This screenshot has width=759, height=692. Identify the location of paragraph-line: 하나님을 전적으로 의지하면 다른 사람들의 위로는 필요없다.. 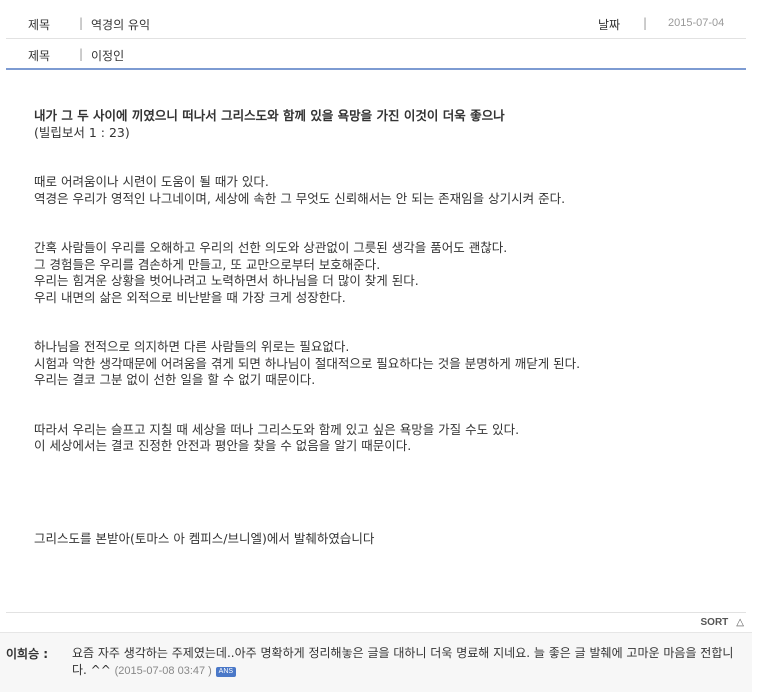
(192, 346).